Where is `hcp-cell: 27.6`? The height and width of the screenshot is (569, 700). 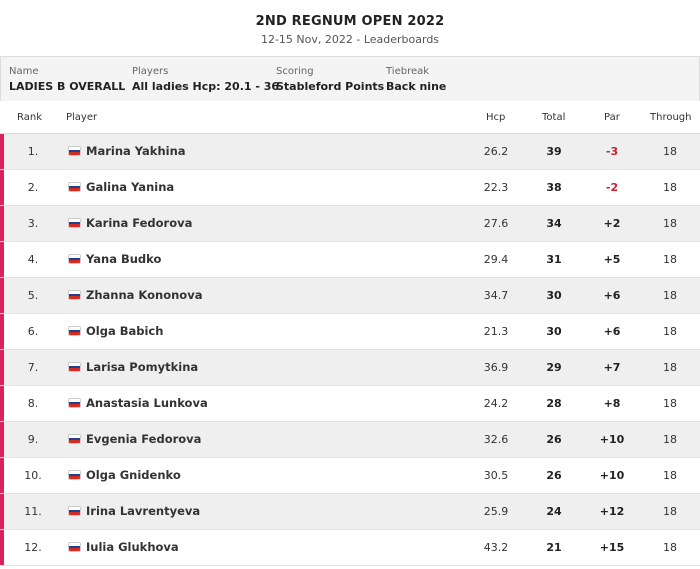
hcp-cell: 27.6 is located at coordinates (496, 223).